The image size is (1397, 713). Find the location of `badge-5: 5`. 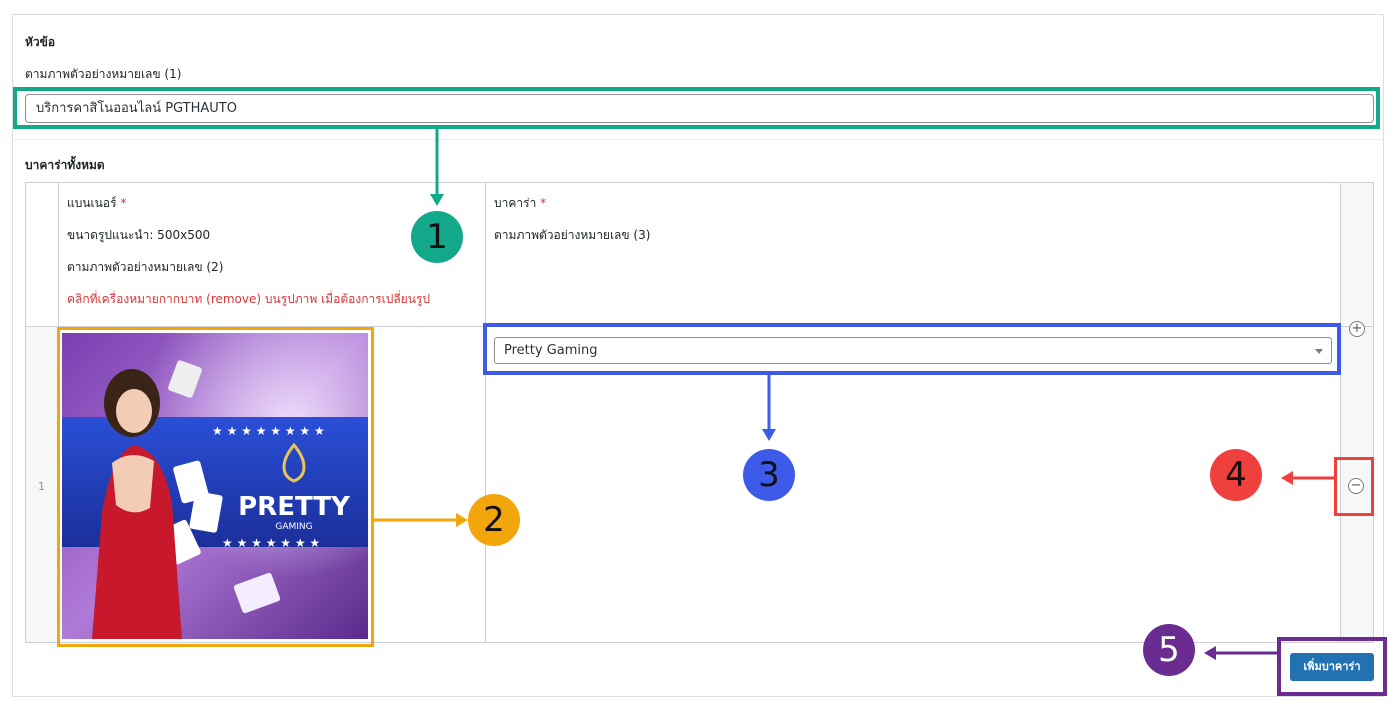

badge-5: 5 is located at coordinates (1169, 650).